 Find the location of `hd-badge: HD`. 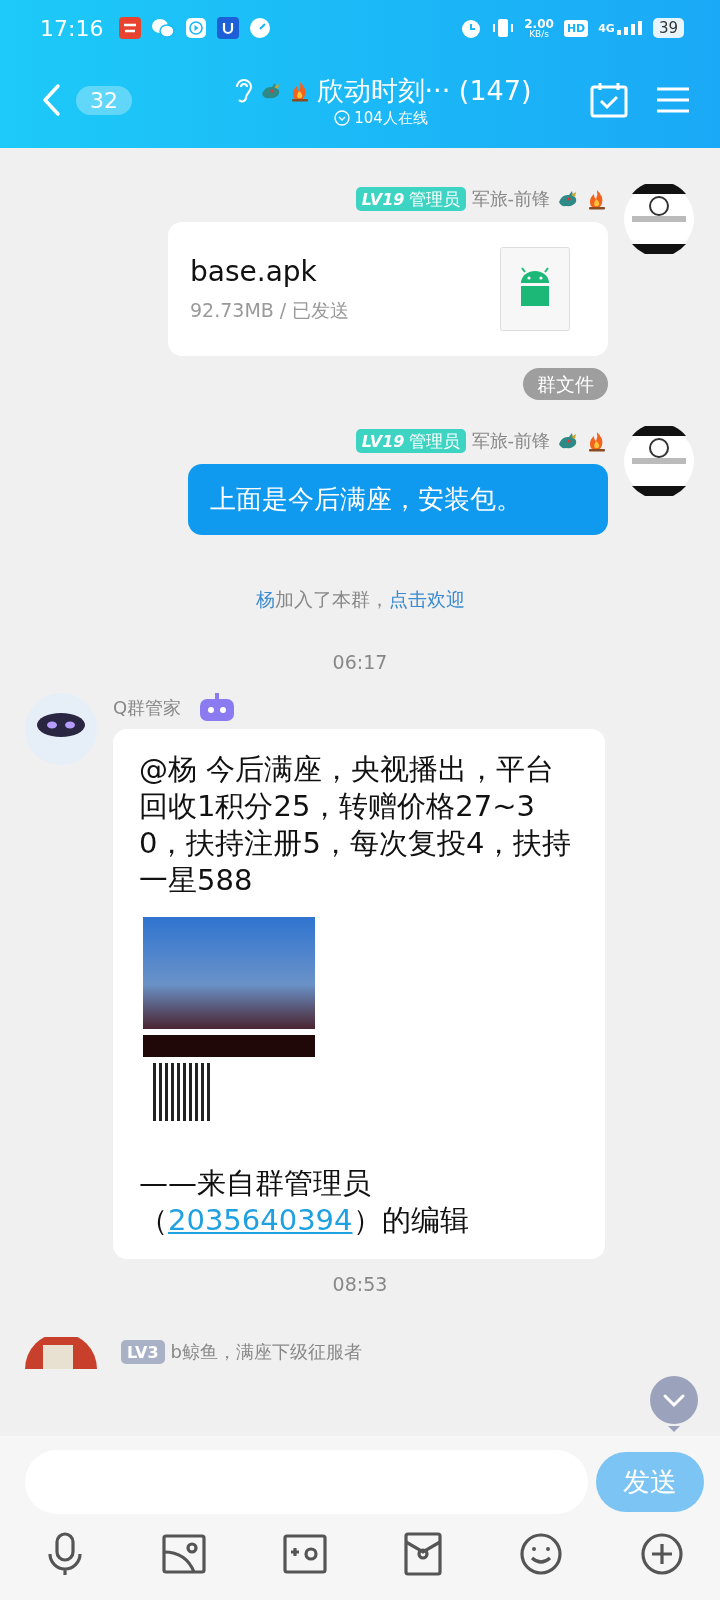

hd-badge: HD is located at coordinates (576, 28).